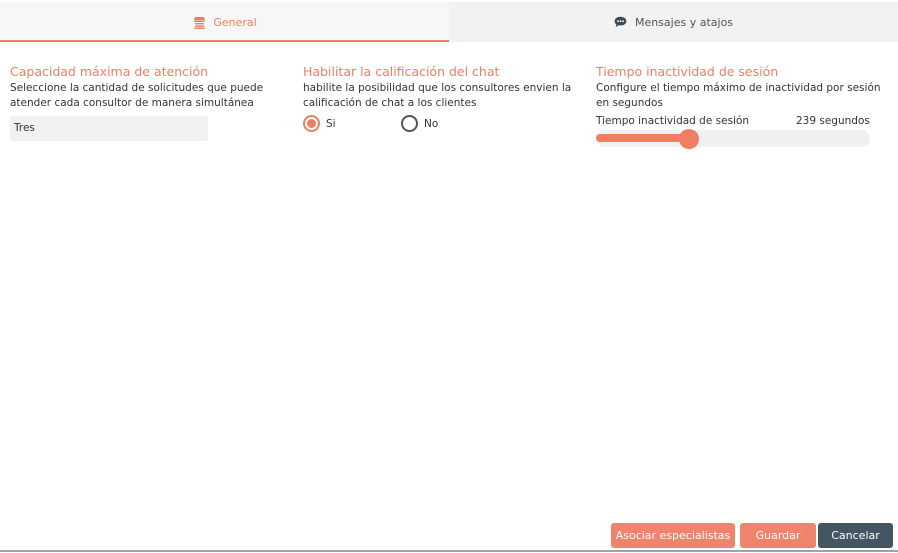  Describe the element at coordinates (449, 551) in the screenshot. I see `bottom-divider` at that location.